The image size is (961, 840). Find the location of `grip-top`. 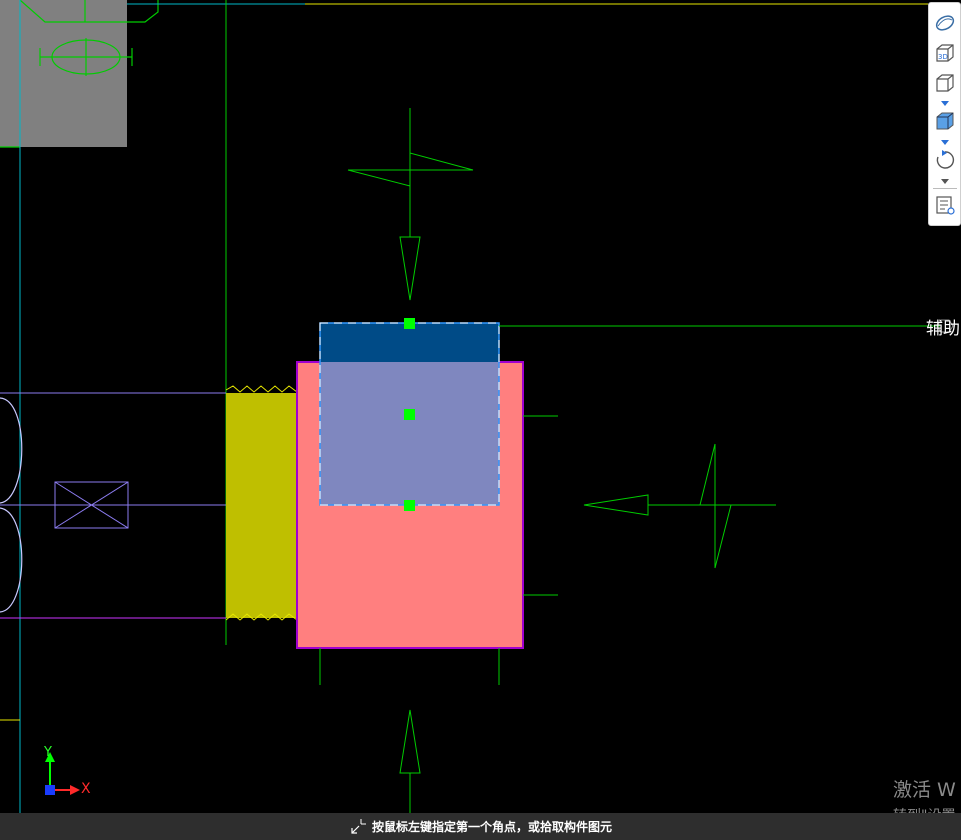

grip-top is located at coordinates (409, 323).